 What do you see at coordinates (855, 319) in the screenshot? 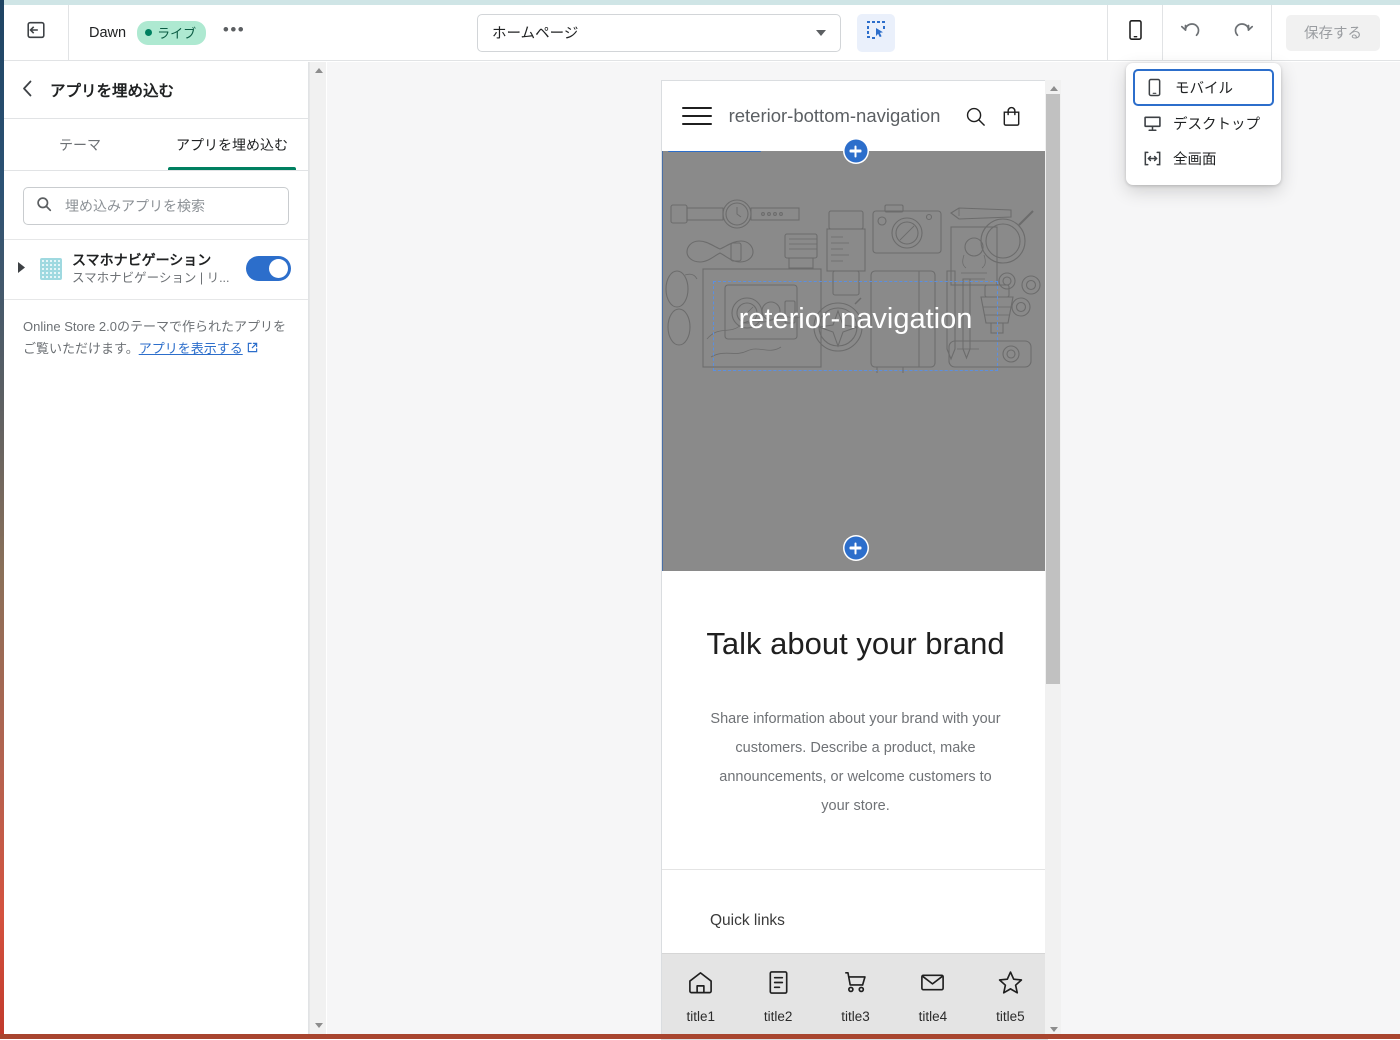
I see `banner-overlay-text: reterior-navigation` at bounding box center [855, 319].